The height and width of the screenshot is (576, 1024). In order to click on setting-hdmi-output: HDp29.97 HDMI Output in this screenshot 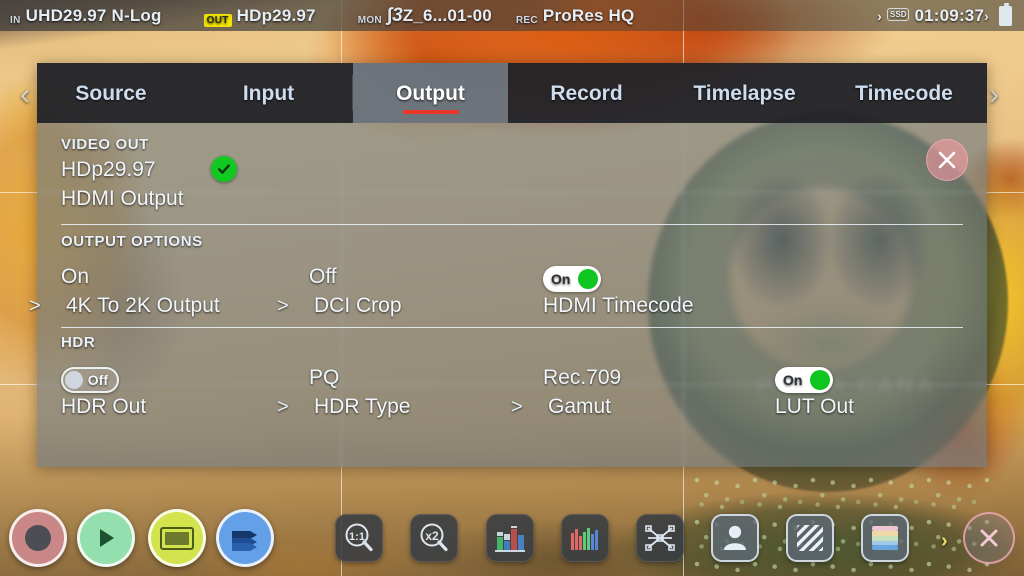, I will do `click(122, 182)`.